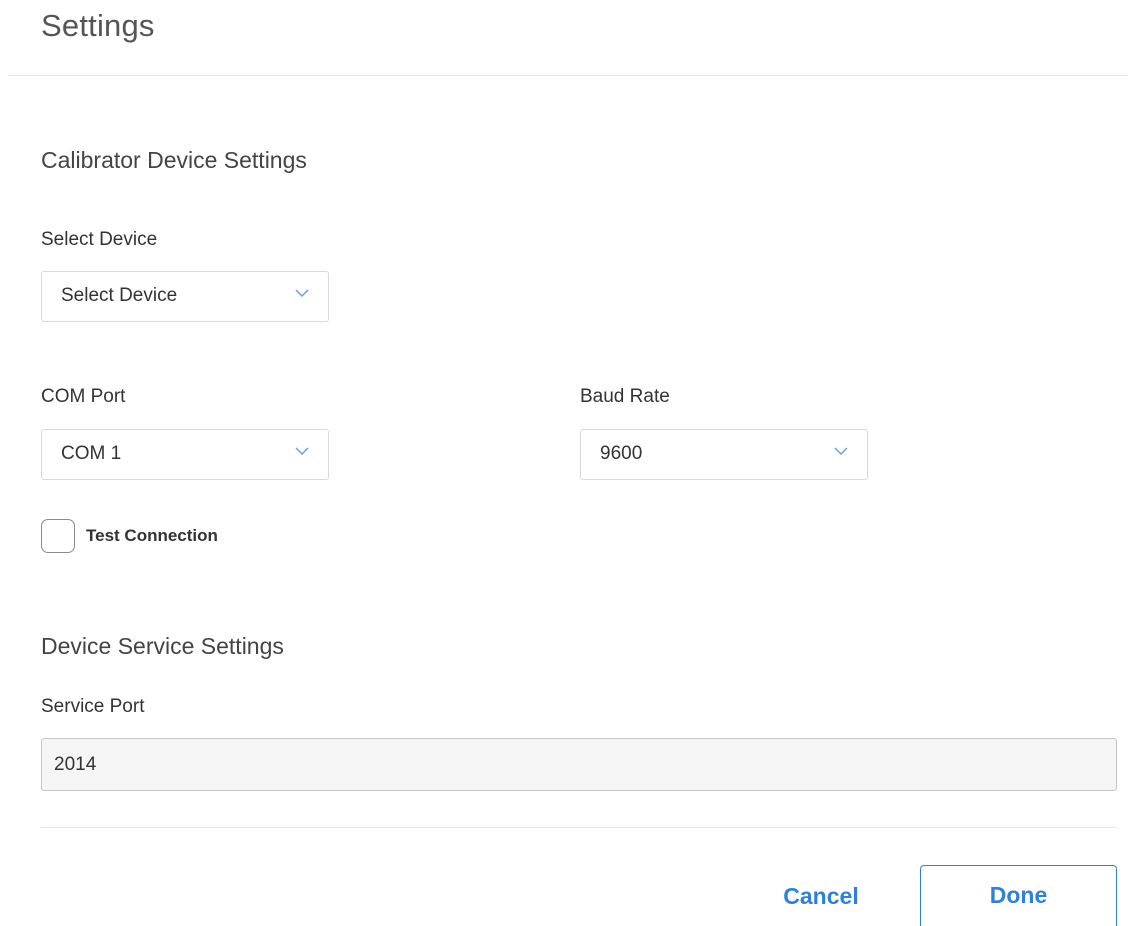 The image size is (1128, 926). Describe the element at coordinates (579, 764) in the screenshot. I see `service-port-input` at that location.